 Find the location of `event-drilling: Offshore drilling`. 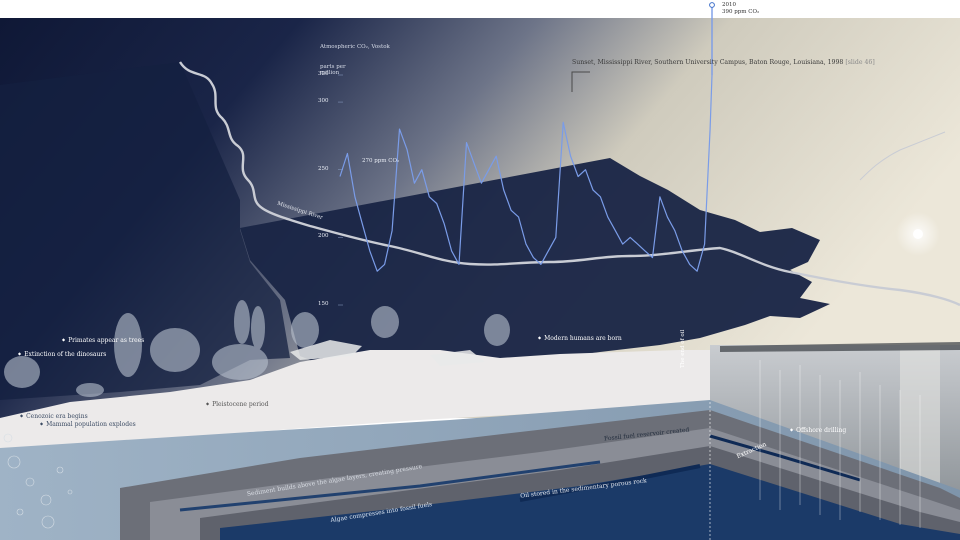

event-drilling: Offshore drilling is located at coordinates (818, 431).